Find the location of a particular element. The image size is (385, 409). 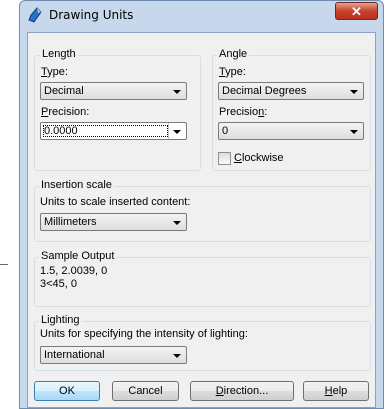

sample-output-label: Sample Output is located at coordinates (78, 256).